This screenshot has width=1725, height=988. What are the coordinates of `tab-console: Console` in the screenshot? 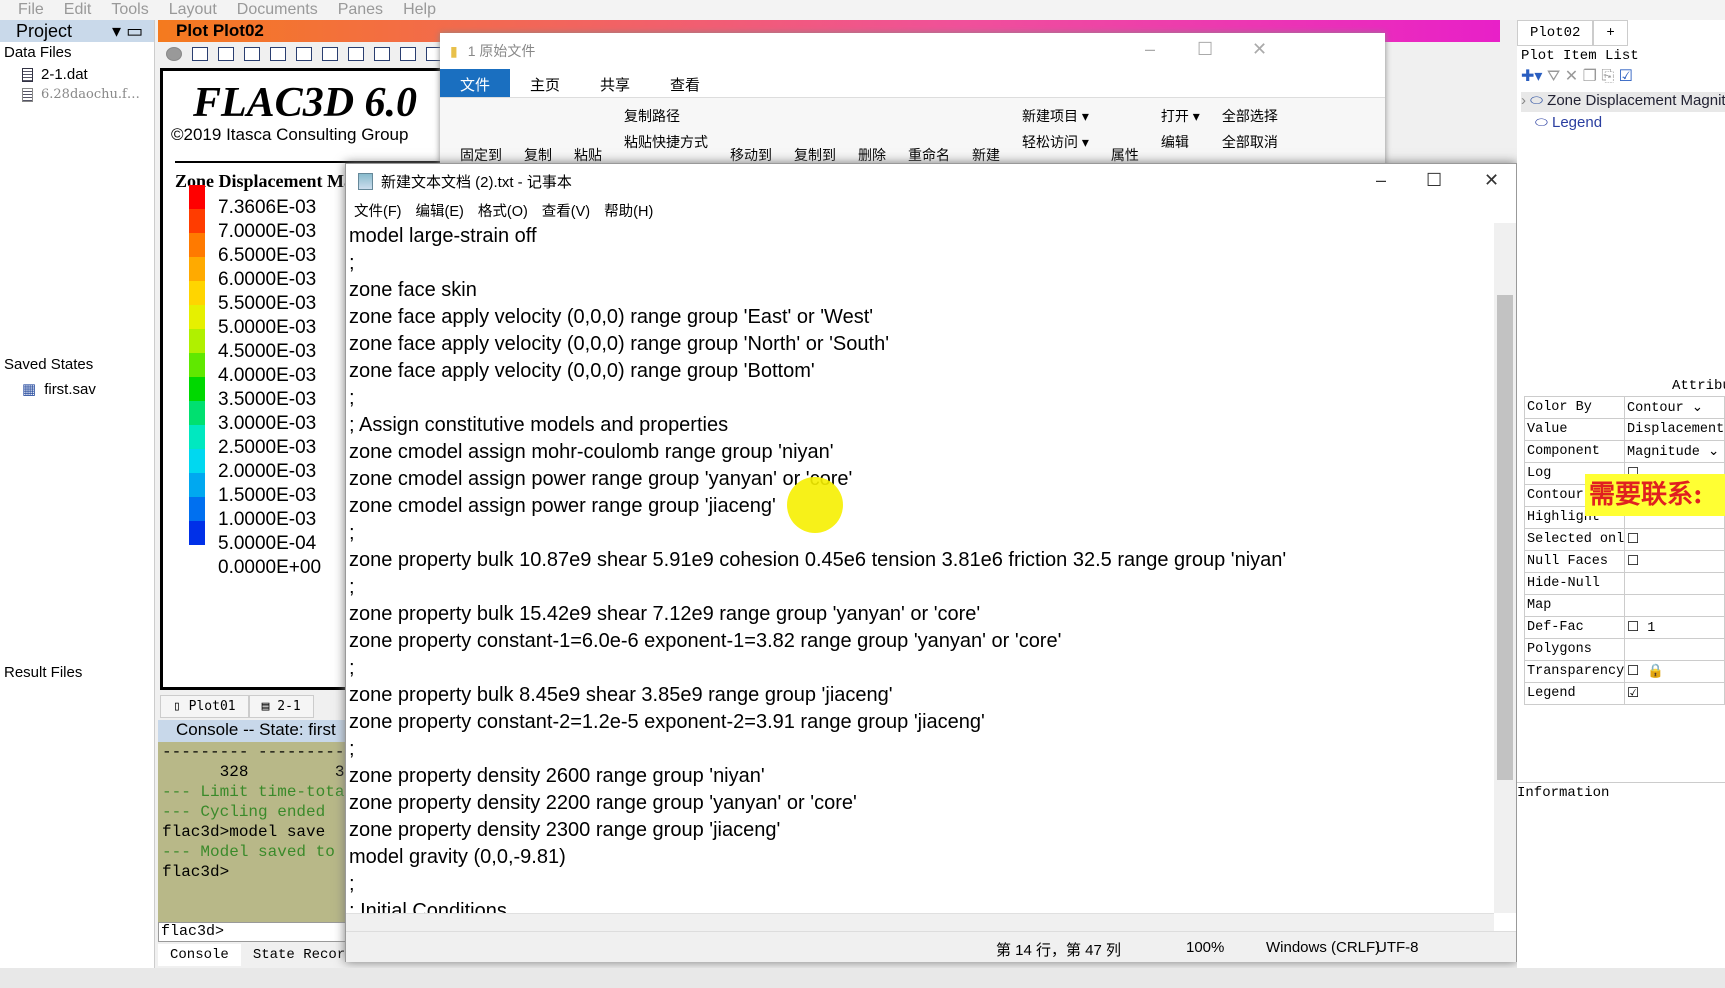 It's located at (199, 955).